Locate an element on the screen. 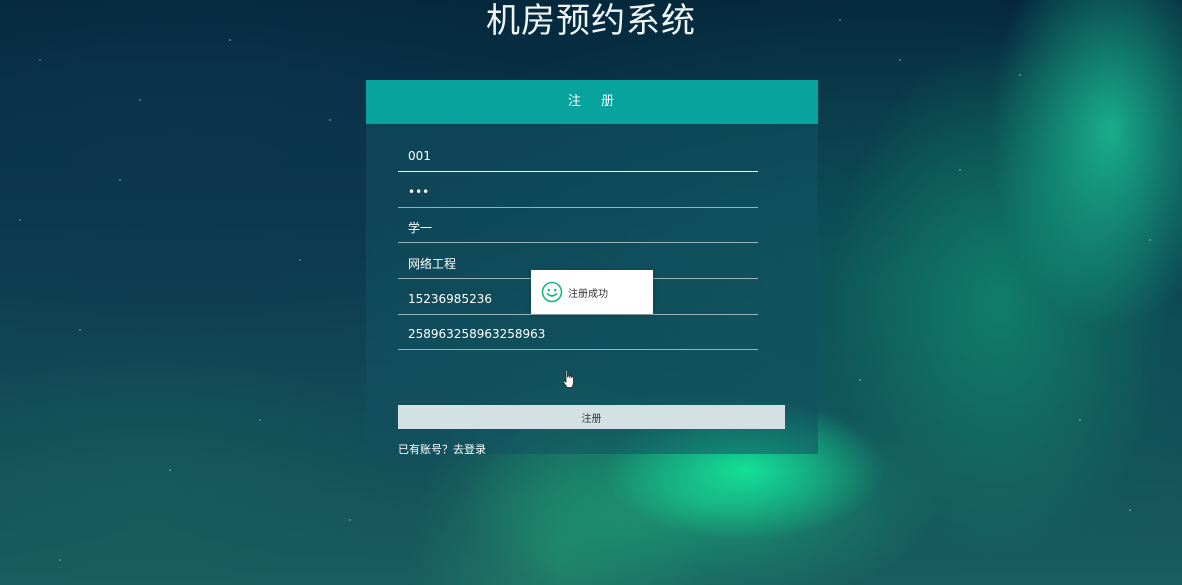 Image resolution: width=1182 pixels, height=585 pixels. success-toast: 注册成功 is located at coordinates (592, 292).